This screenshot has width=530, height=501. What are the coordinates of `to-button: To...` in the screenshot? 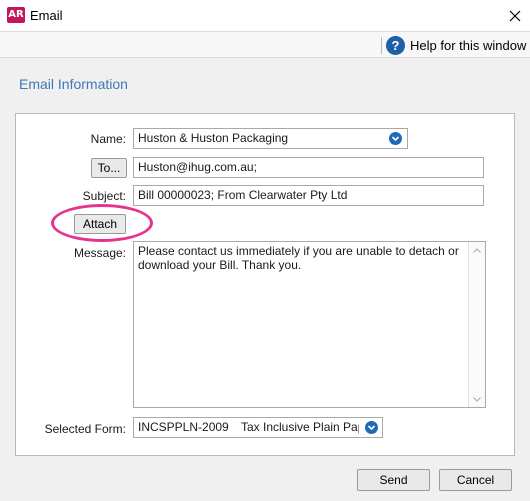 It's located at (109, 168).